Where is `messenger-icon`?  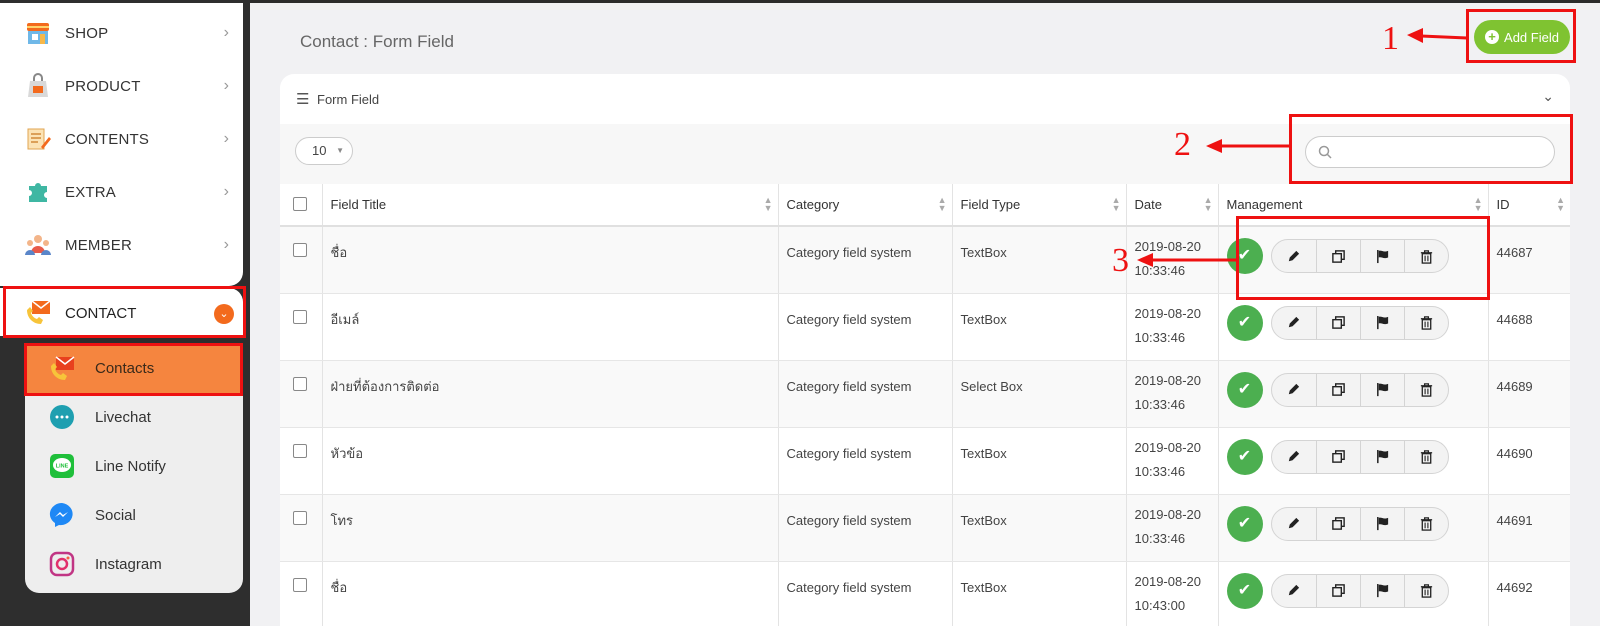
messenger-icon is located at coordinates (61, 514).